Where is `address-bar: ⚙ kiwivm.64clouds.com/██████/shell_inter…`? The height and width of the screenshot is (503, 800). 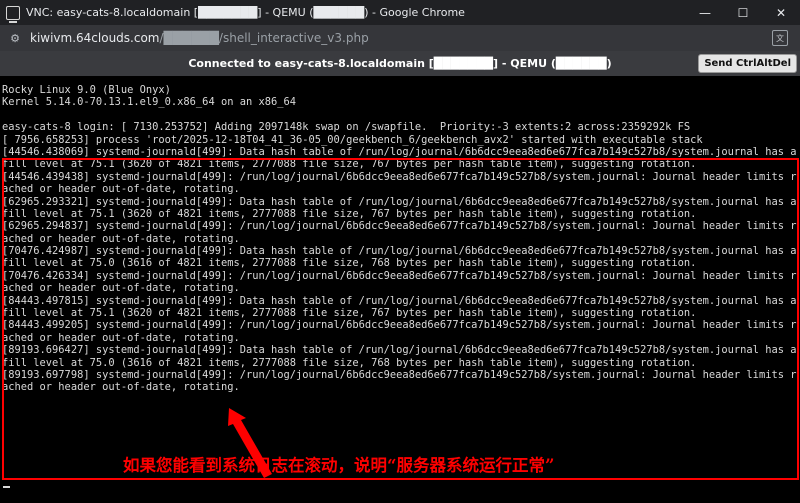
address-bar: ⚙ kiwivm.64clouds.com/██████/shell_inter… is located at coordinates (400, 38).